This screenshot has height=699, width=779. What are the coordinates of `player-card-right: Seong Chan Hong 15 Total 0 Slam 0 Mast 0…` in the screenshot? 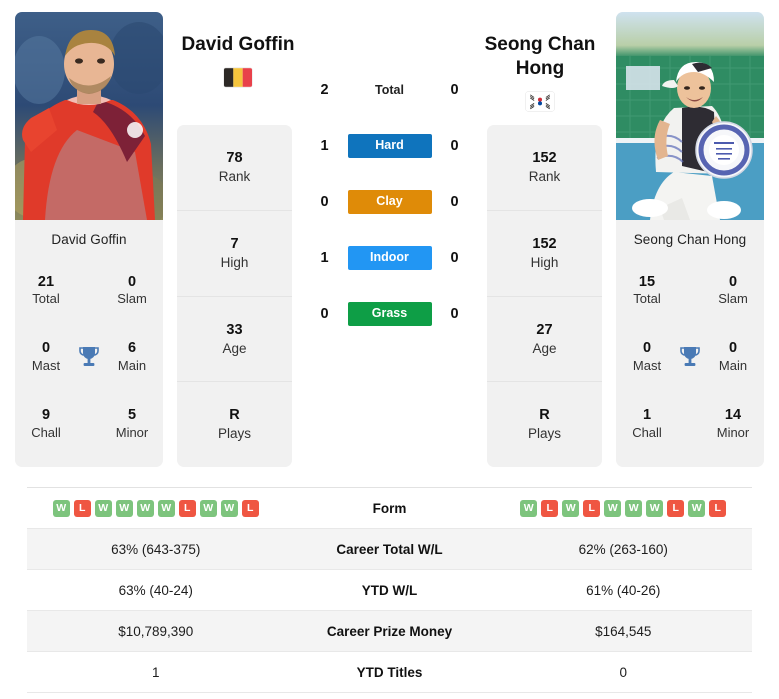 It's located at (690, 239).